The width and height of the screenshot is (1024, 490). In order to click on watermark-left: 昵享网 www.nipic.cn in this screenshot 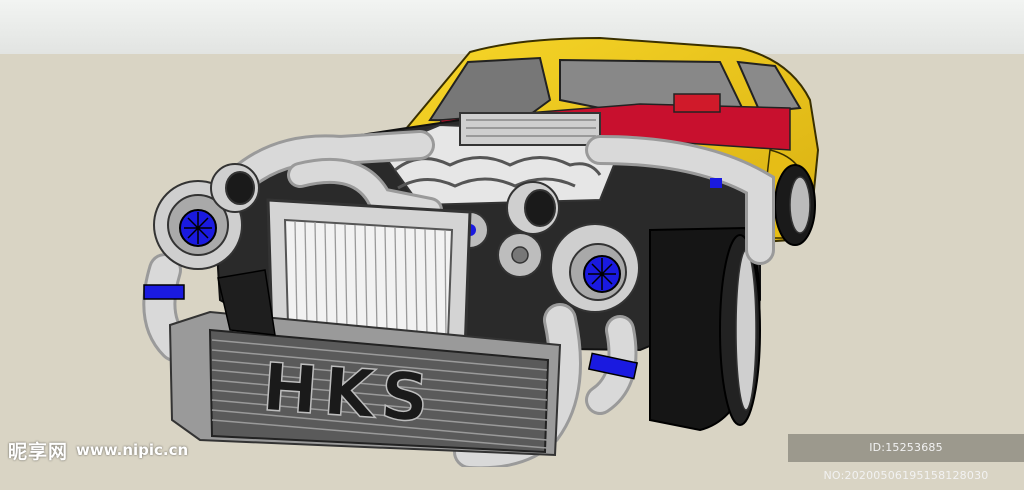, I will do `click(98, 450)`.